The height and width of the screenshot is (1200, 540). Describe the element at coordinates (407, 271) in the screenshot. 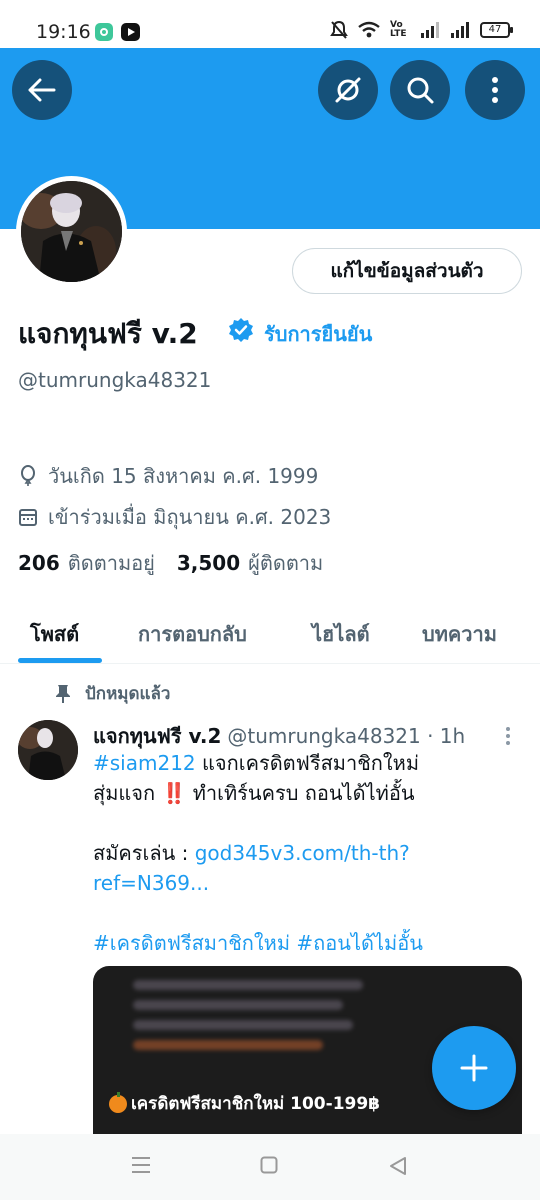

I see `edit-profile-button: แก้ไขข้อมูลส่วนตัว` at that location.